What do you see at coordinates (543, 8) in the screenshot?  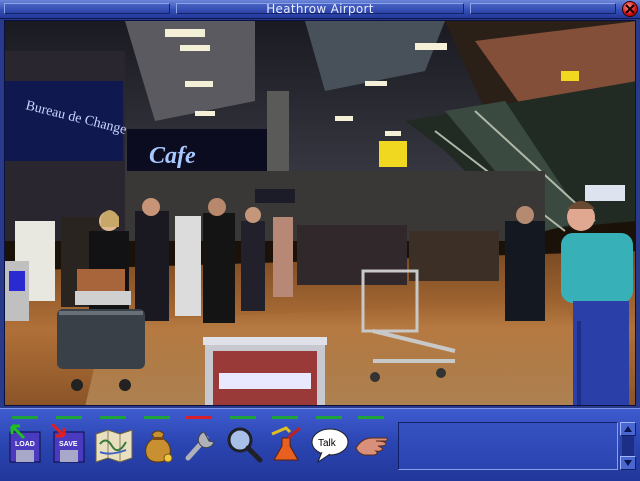 I see `title-bar-right-segment` at bounding box center [543, 8].